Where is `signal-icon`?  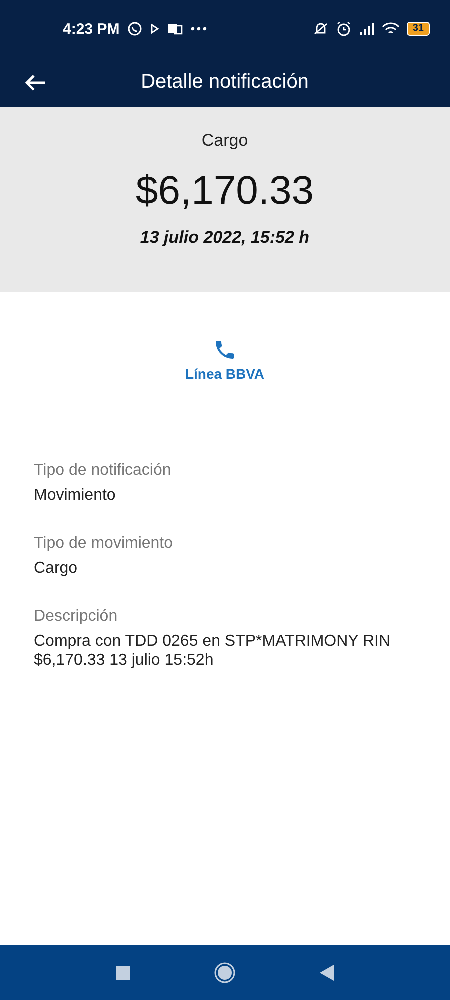 signal-icon is located at coordinates (366, 29).